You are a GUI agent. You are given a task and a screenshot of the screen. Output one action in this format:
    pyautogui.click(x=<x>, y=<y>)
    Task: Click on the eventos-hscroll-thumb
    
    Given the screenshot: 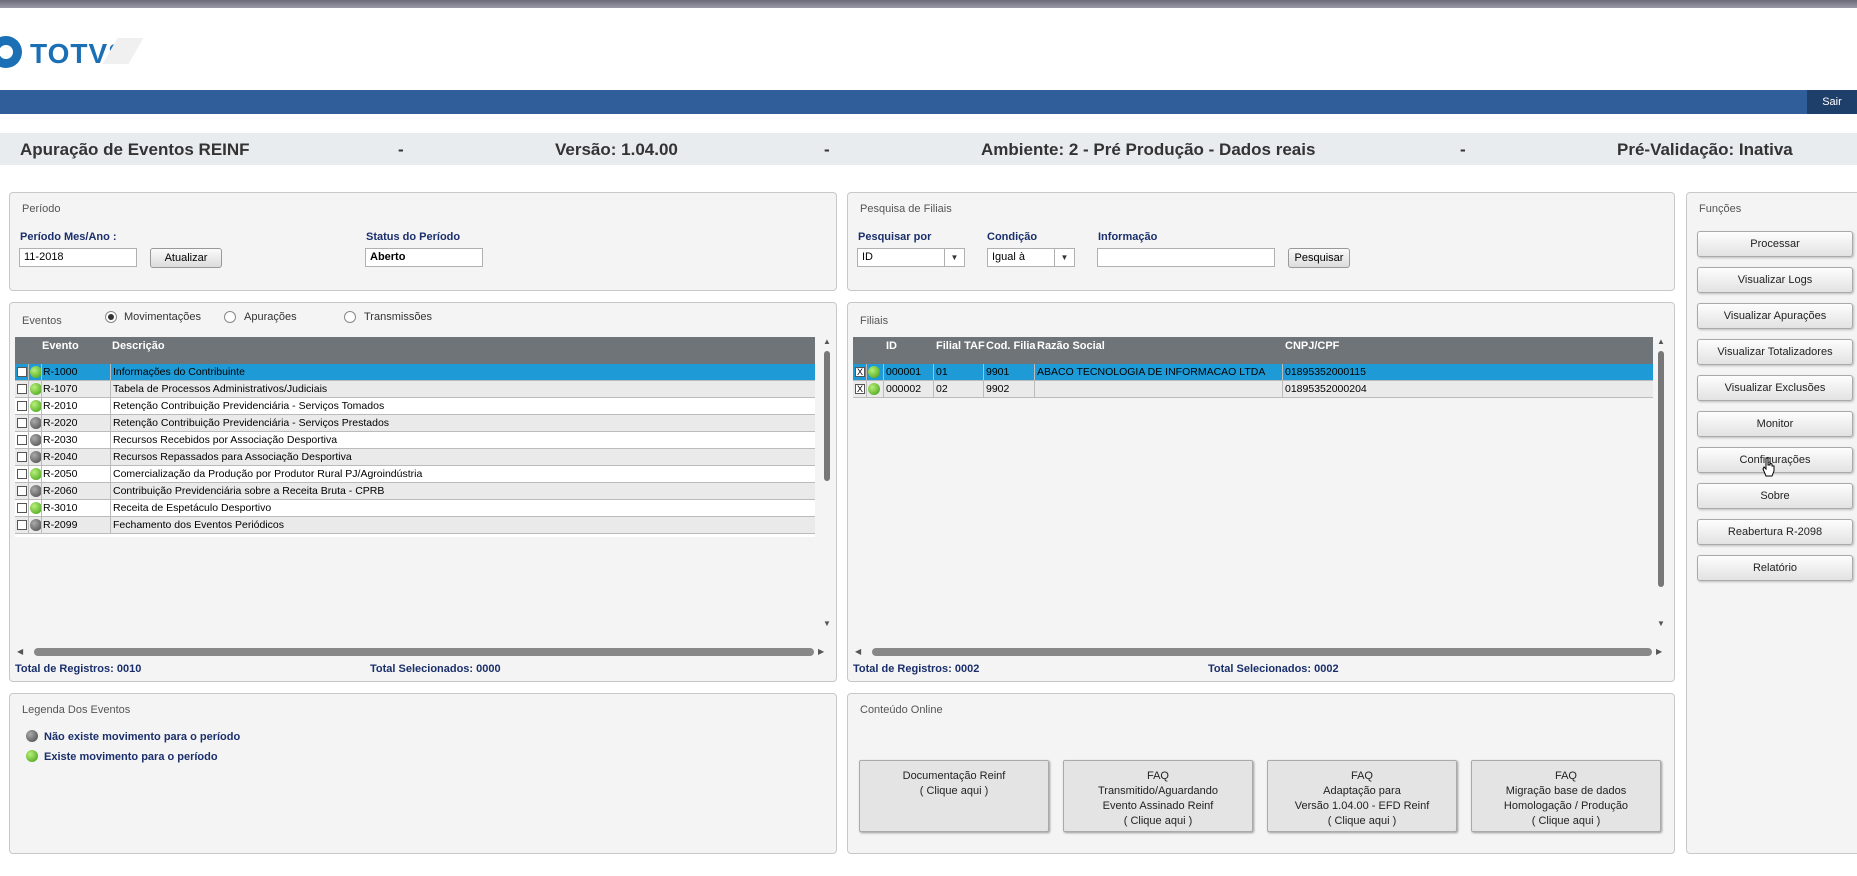 What is the action you would take?
    pyautogui.click(x=424, y=652)
    